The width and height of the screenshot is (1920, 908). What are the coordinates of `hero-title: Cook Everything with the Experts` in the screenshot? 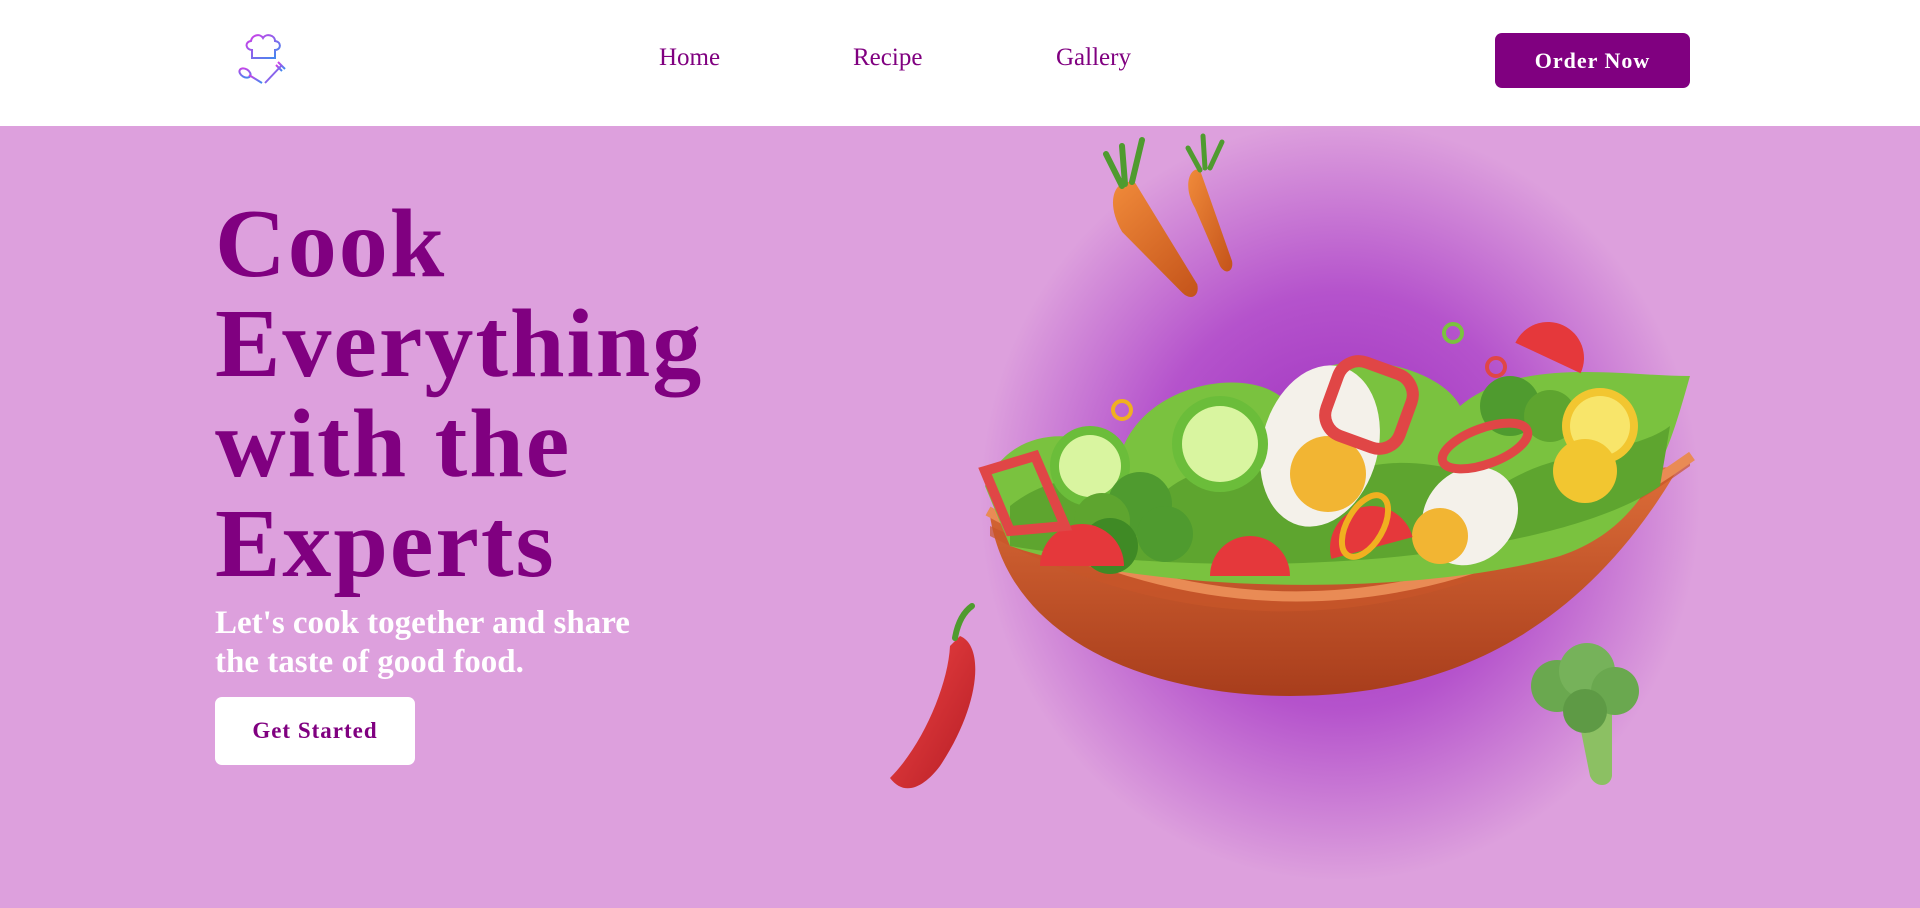 It's located at (525, 394).